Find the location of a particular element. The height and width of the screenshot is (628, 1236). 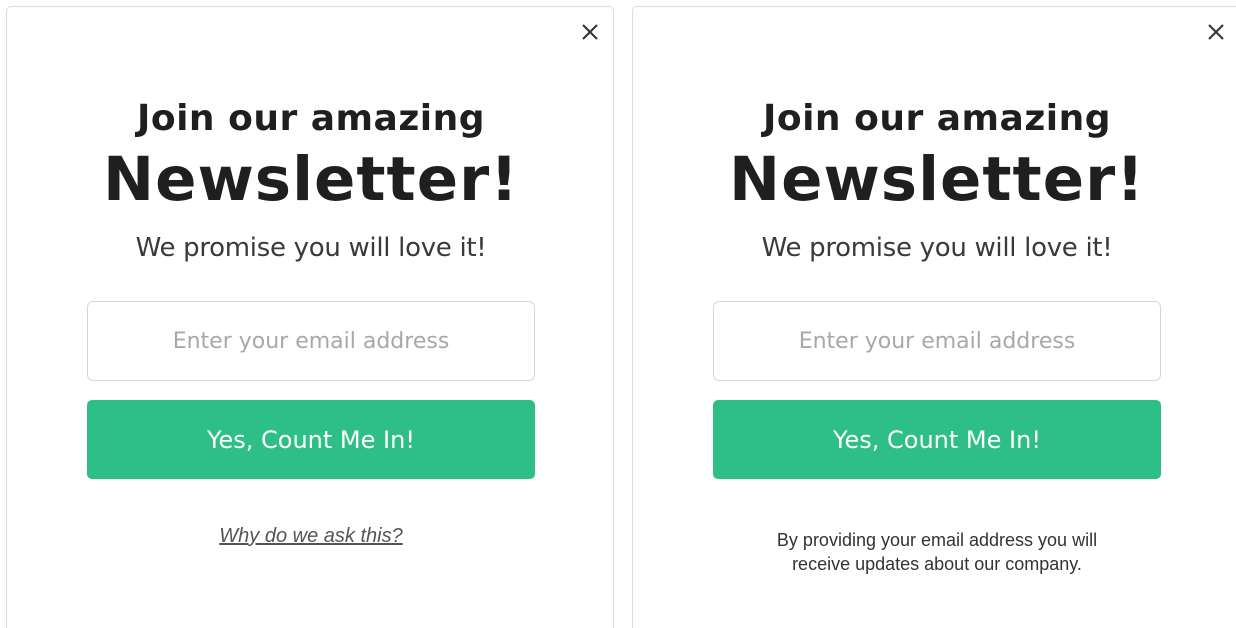

disclaimer-line: By providing your email address you will is located at coordinates (937, 540).